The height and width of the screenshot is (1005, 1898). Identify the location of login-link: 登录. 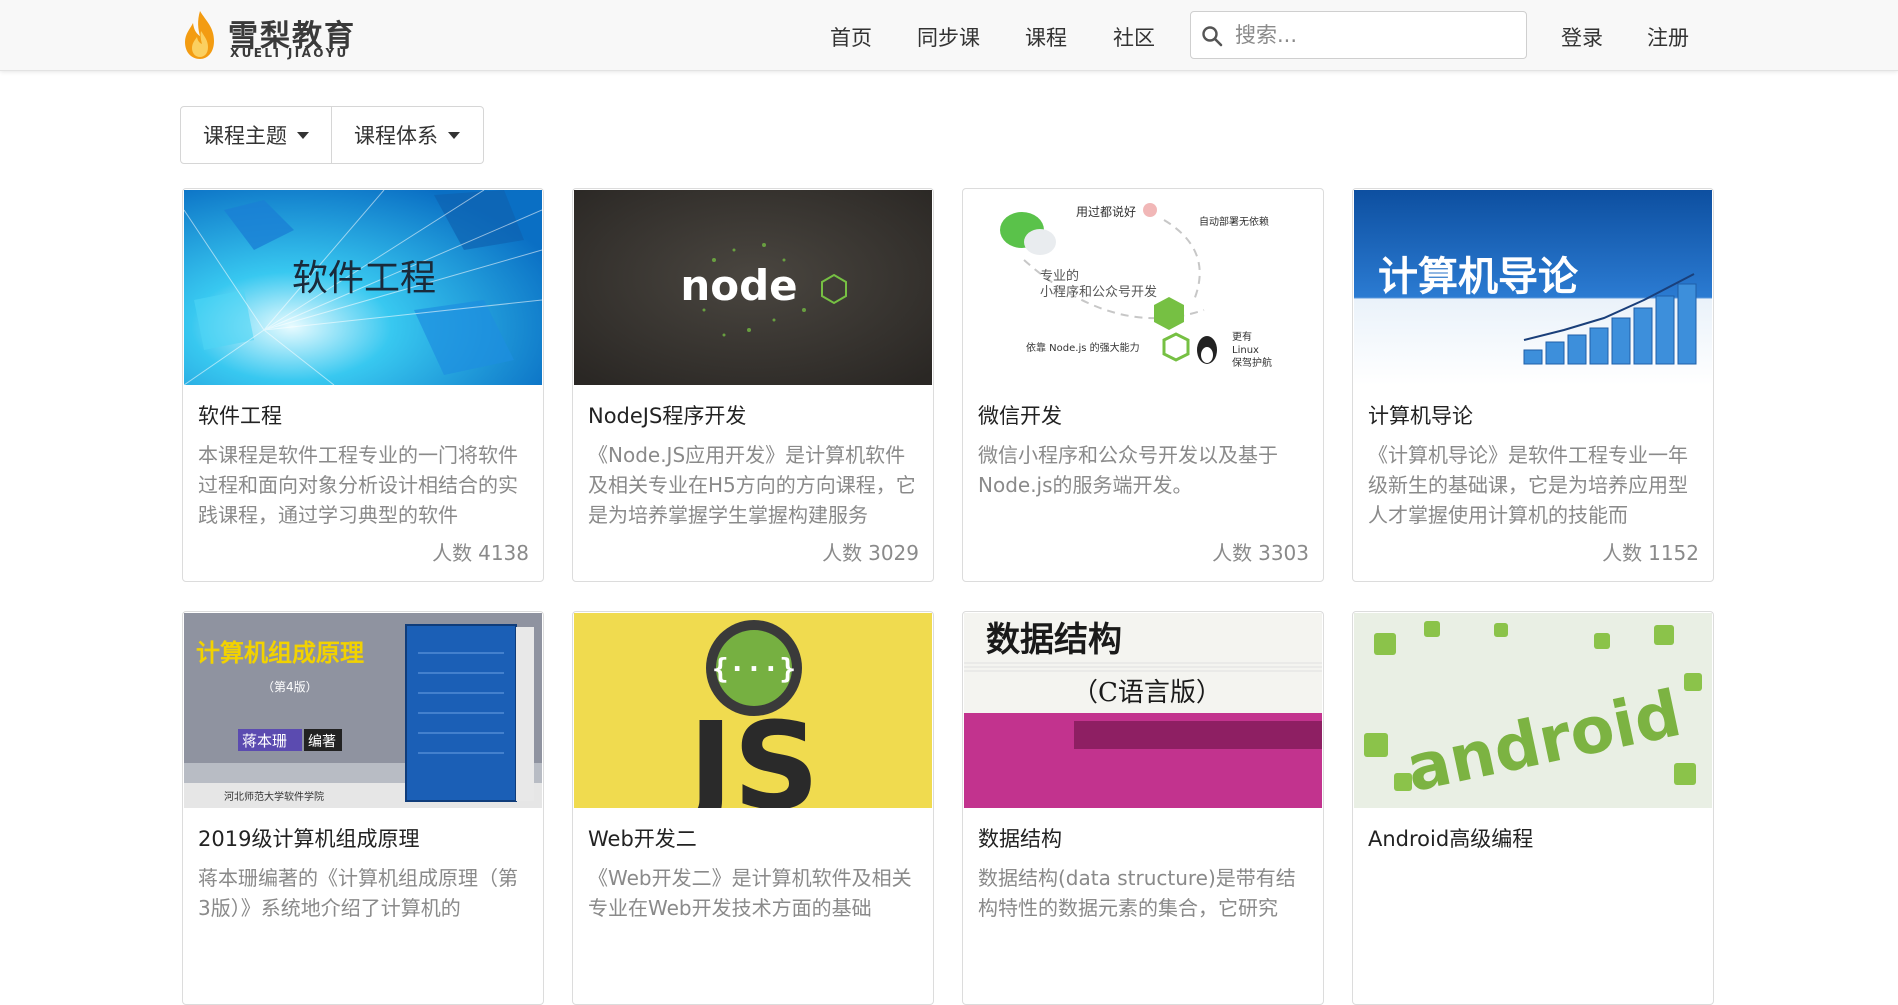
(1582, 37).